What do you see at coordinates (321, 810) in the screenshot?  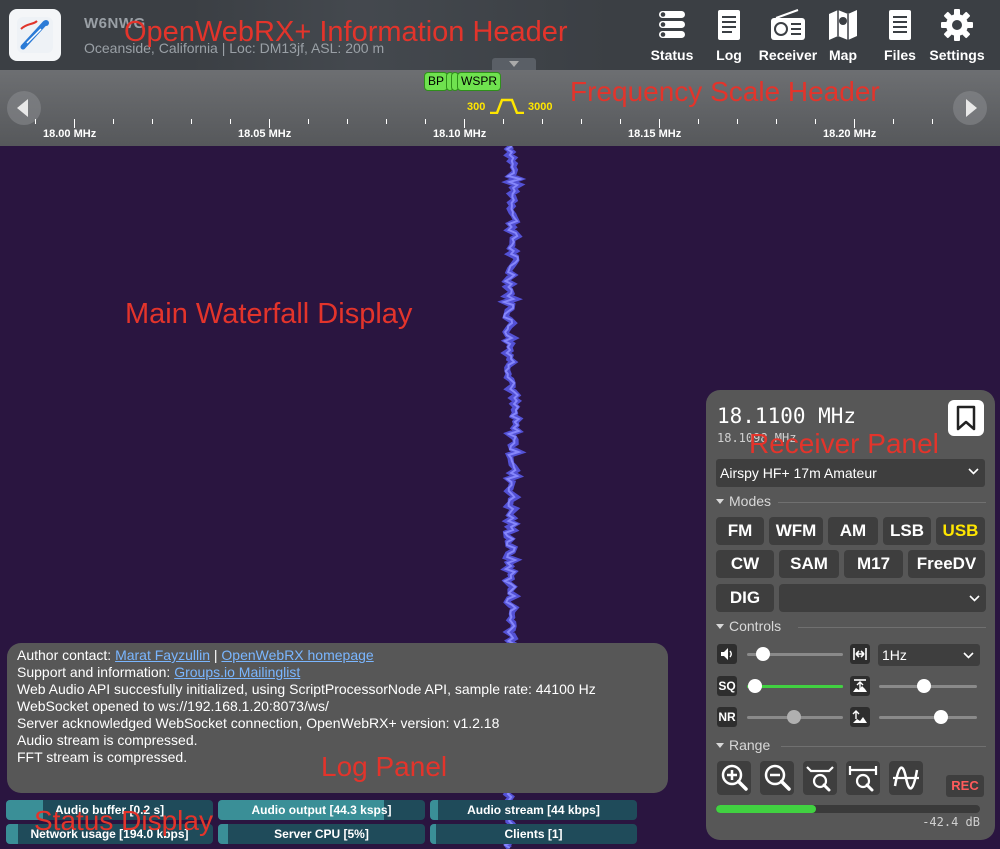 I see `audio-output-meter: Audio output [44.3 ksps]` at bounding box center [321, 810].